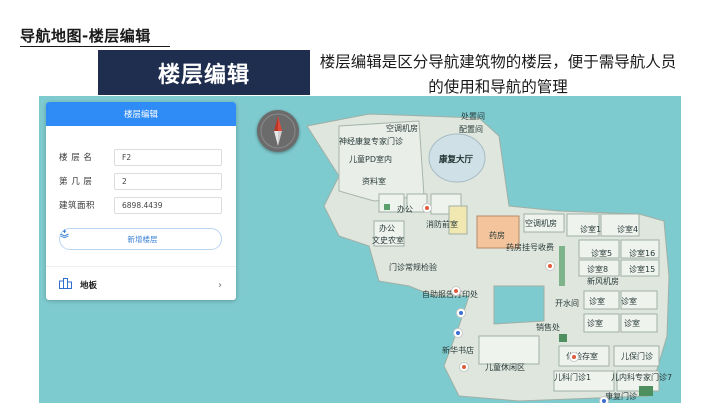 The width and height of the screenshot is (720, 405). What do you see at coordinates (456, 160) in the screenshot?
I see `map-label: 康复大厅` at bounding box center [456, 160].